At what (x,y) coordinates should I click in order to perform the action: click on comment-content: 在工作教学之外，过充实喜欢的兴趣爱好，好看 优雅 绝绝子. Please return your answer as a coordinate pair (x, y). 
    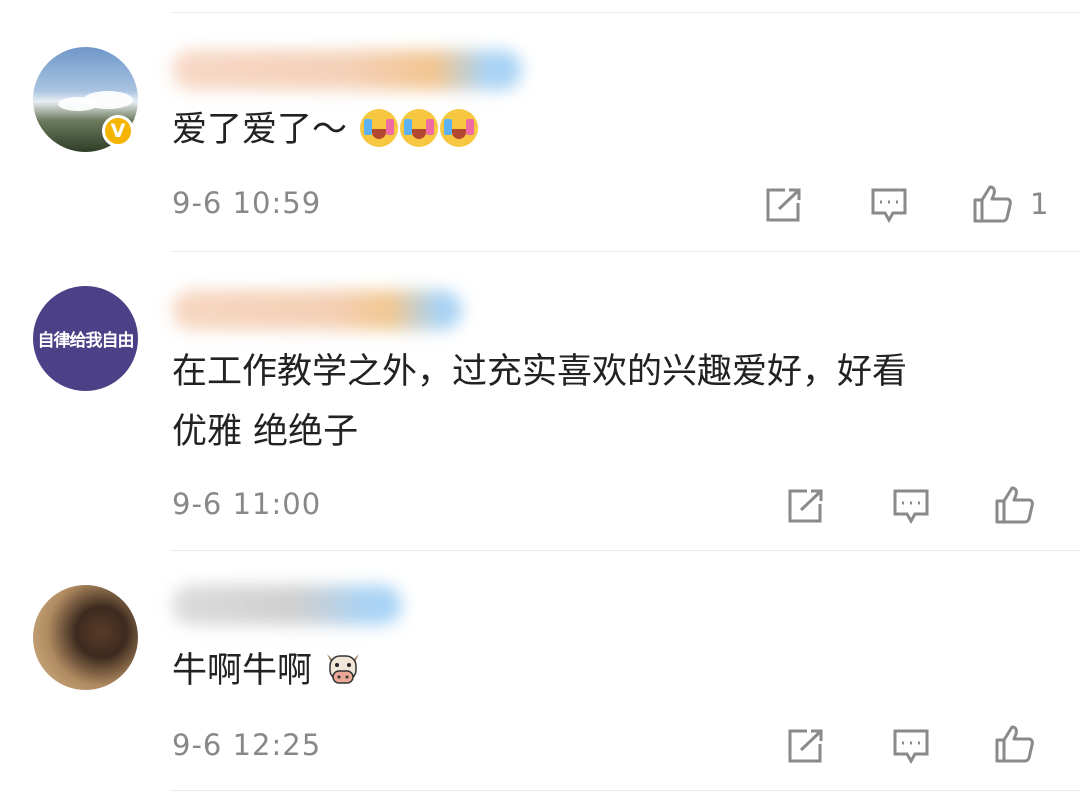
    Looking at the image, I should click on (540, 402).